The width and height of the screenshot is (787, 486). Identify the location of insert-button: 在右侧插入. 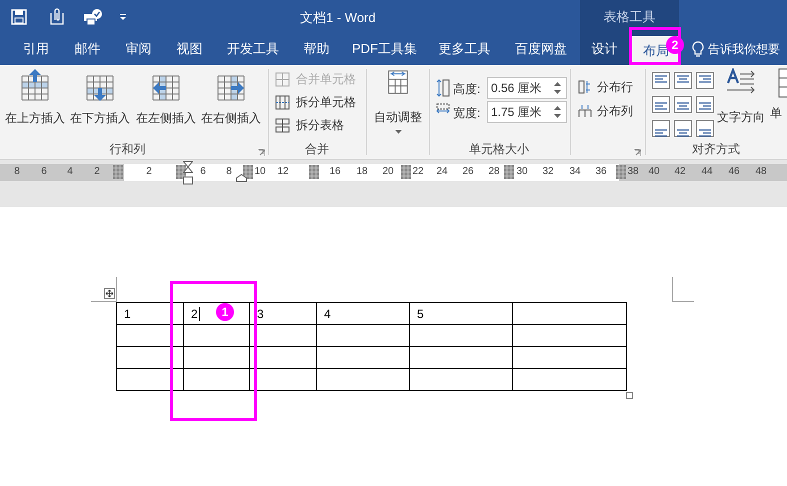
(231, 101).